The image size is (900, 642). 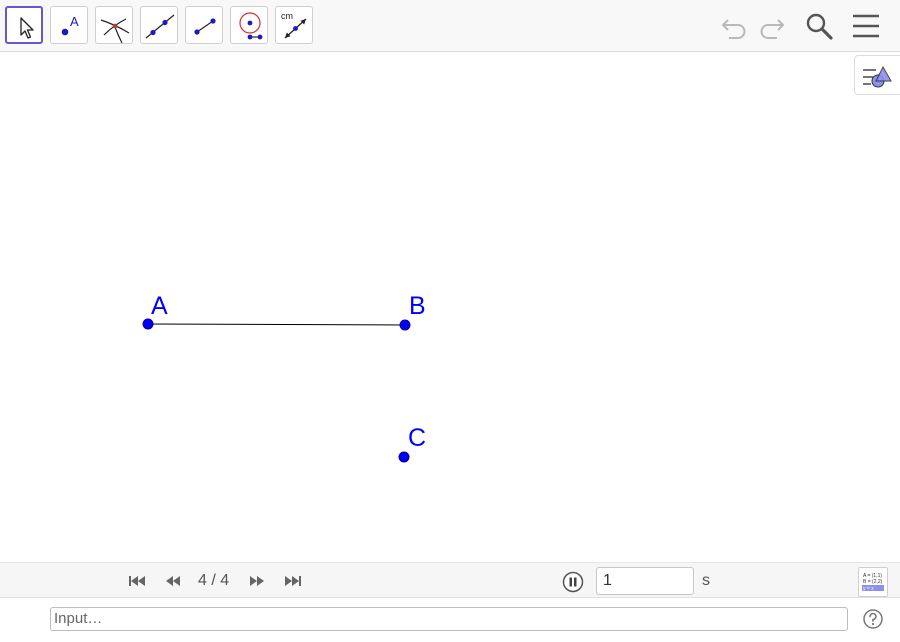 What do you see at coordinates (417, 438) in the screenshot?
I see `point-c-label: C` at bounding box center [417, 438].